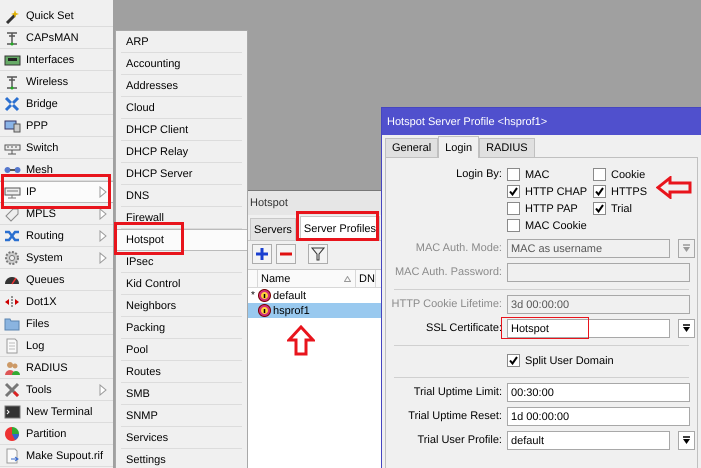 The height and width of the screenshot is (468, 701). What do you see at coordinates (56, 148) in the screenshot?
I see `menu-item: Switch` at bounding box center [56, 148].